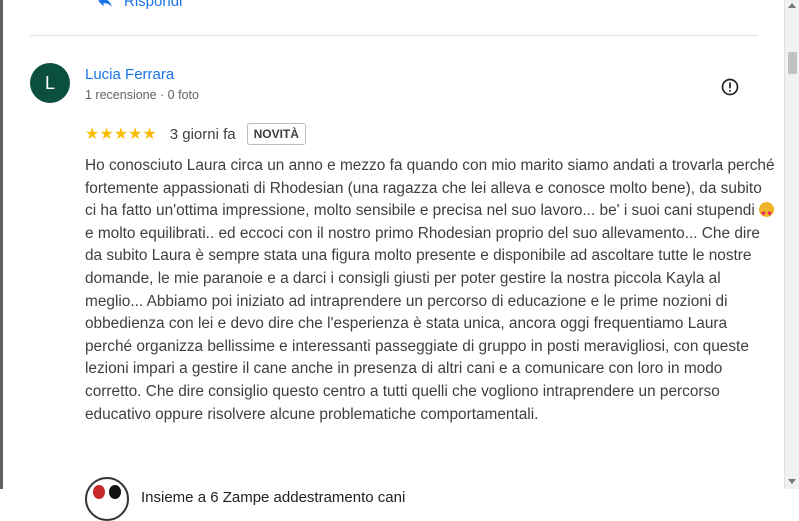  I want to click on reviewer-meta: 1 recensione · 0 foto, so click(142, 95).